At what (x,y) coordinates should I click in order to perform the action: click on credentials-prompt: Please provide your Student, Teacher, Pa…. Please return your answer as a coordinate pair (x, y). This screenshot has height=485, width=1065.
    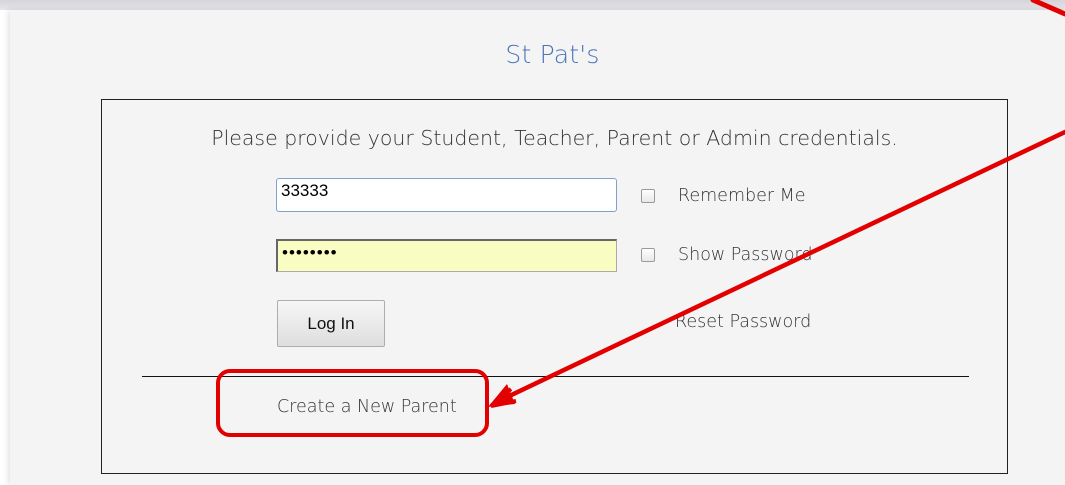
    Looking at the image, I should click on (554, 138).